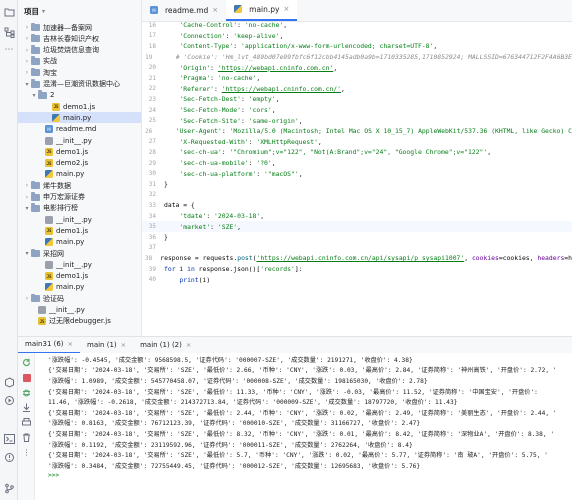 The image size is (572, 500). What do you see at coordinates (72, 151) in the screenshot?
I see `tree-item-label: demo1.js` at bounding box center [72, 151].